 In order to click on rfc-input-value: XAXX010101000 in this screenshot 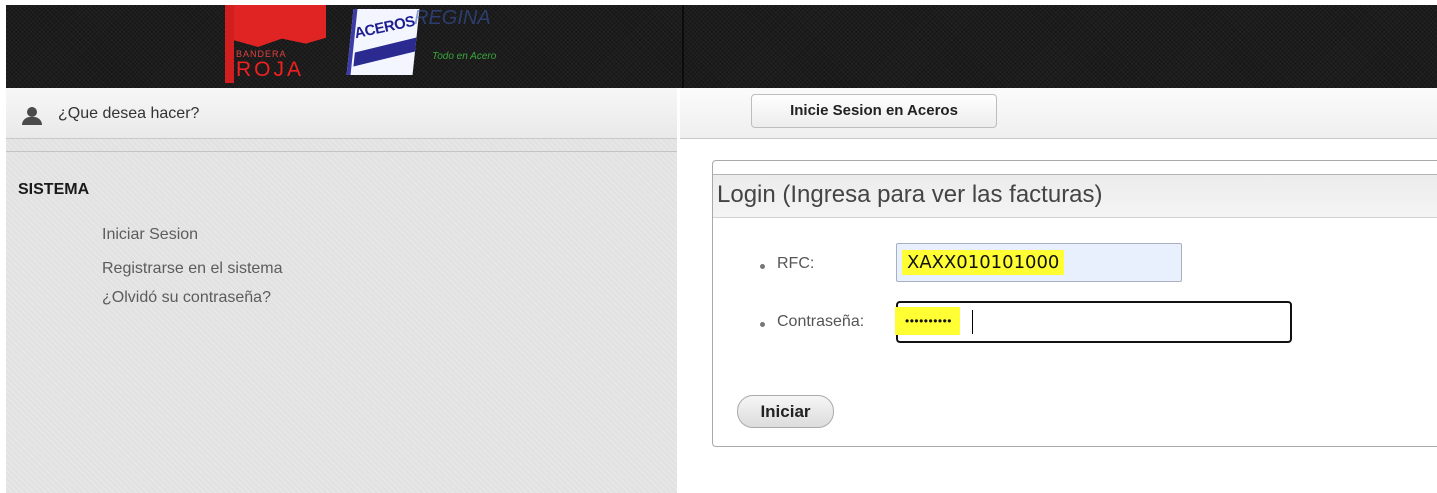, I will do `click(983, 262)`.